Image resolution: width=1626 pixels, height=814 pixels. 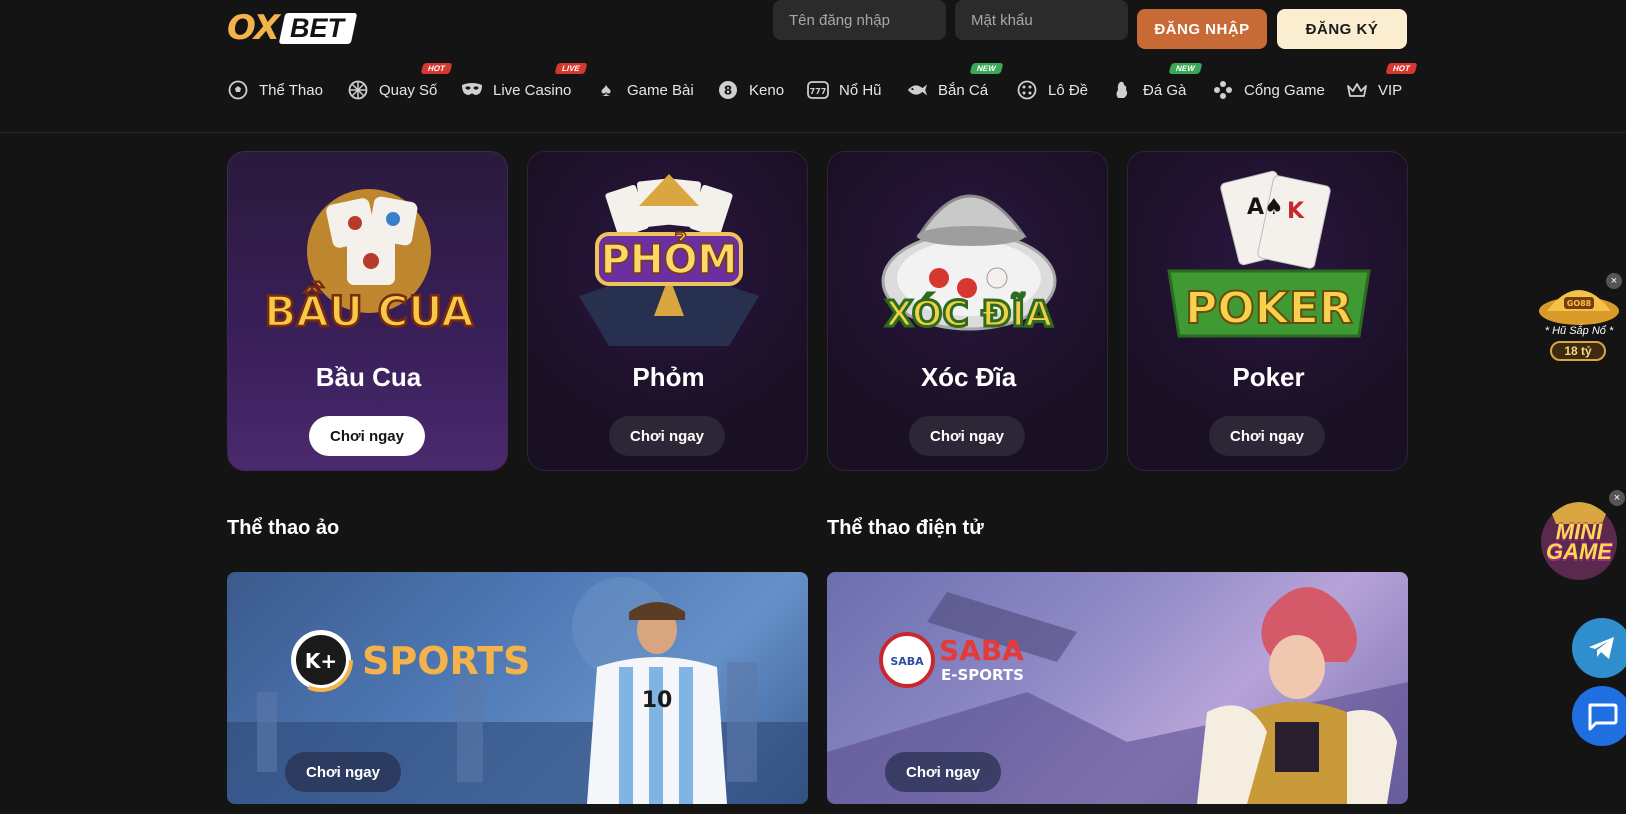 I want to click on nav-item-da-ga: Đá Gà NEW, so click(x=1156, y=86).